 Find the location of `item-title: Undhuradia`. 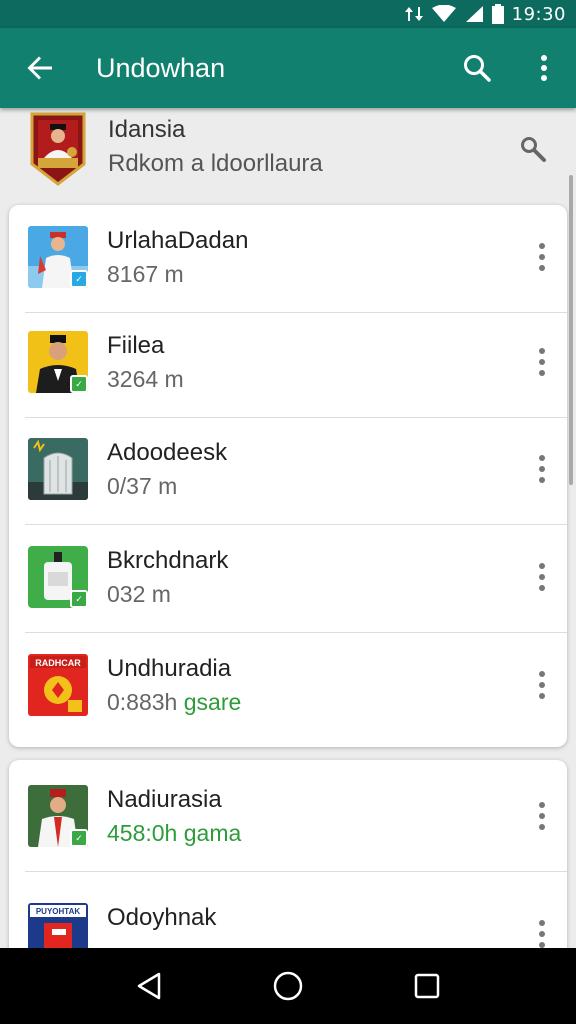

item-title: Undhuradia is located at coordinates (169, 668).